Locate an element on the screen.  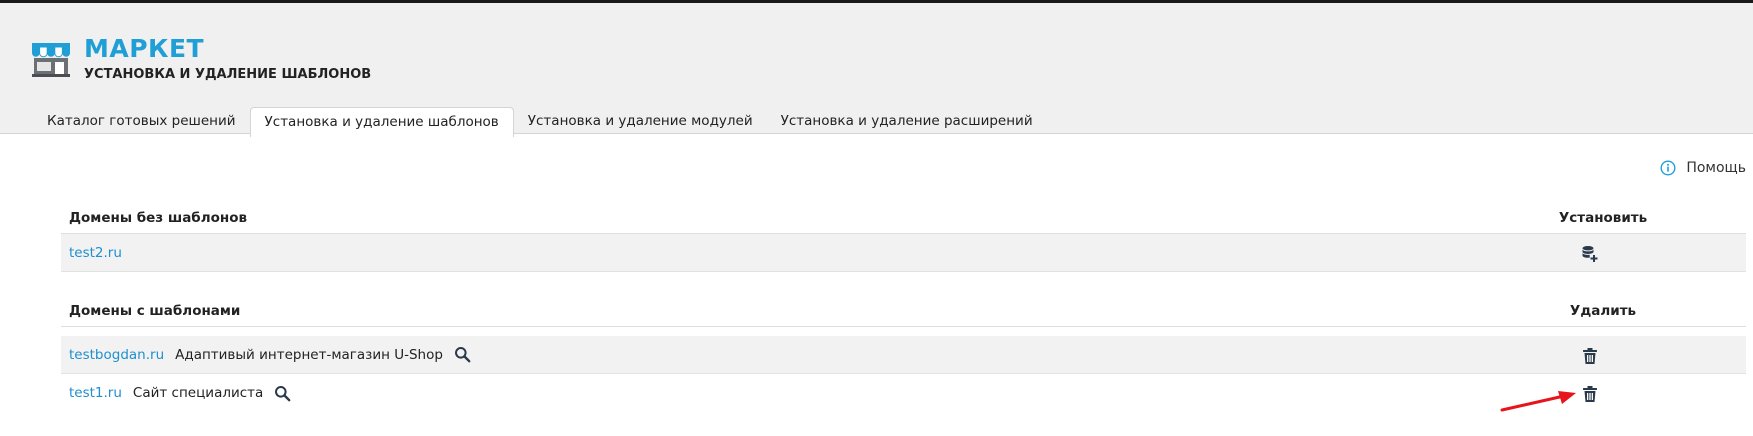
template-name: Сайт специалиста is located at coordinates (198, 393).